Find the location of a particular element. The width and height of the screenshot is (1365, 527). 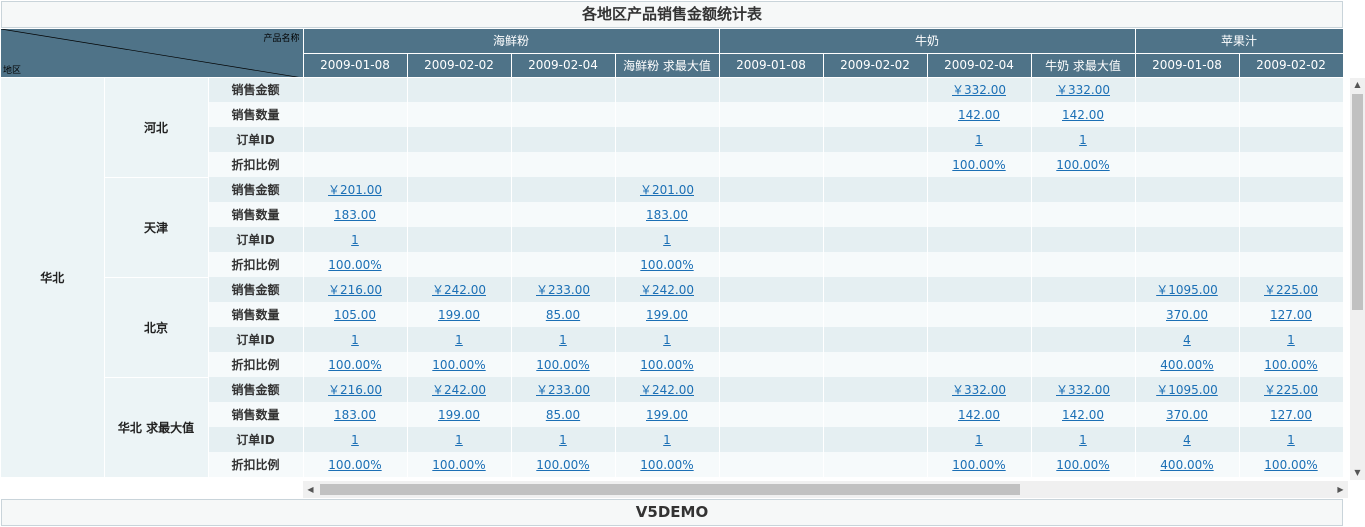

value-cell: 199.00 is located at coordinates (459, 314).